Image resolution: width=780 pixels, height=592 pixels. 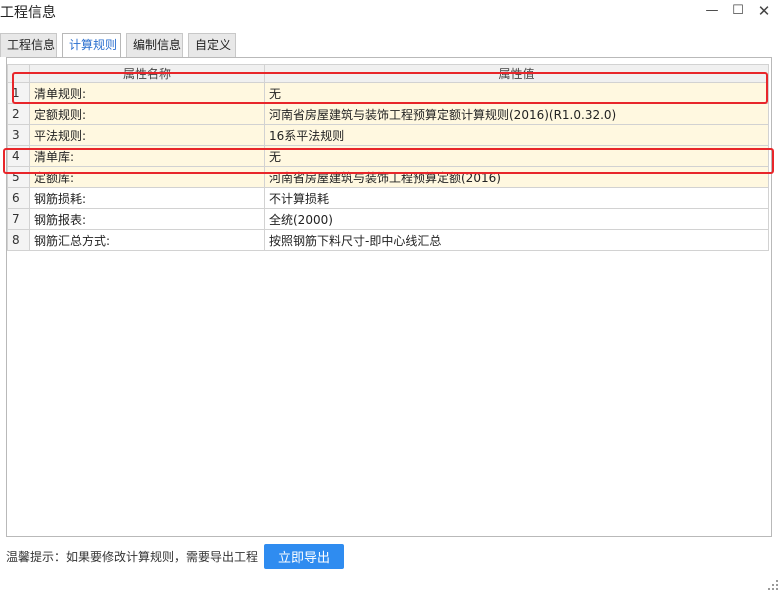 What do you see at coordinates (147, 177) in the screenshot?
I see `property-name: 定额库:` at bounding box center [147, 177].